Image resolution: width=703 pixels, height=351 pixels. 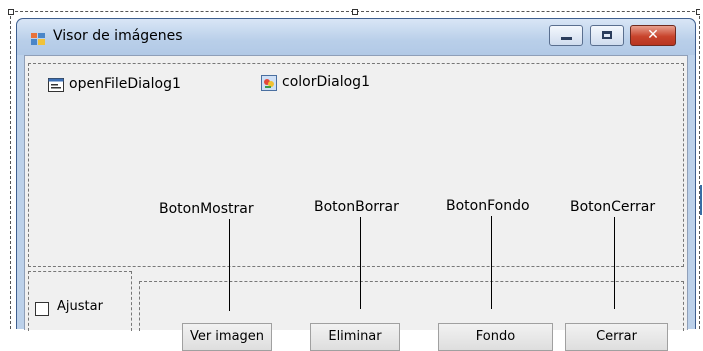 What do you see at coordinates (80, 306) in the screenshot?
I see `ajustar-label: Ajustar` at bounding box center [80, 306].